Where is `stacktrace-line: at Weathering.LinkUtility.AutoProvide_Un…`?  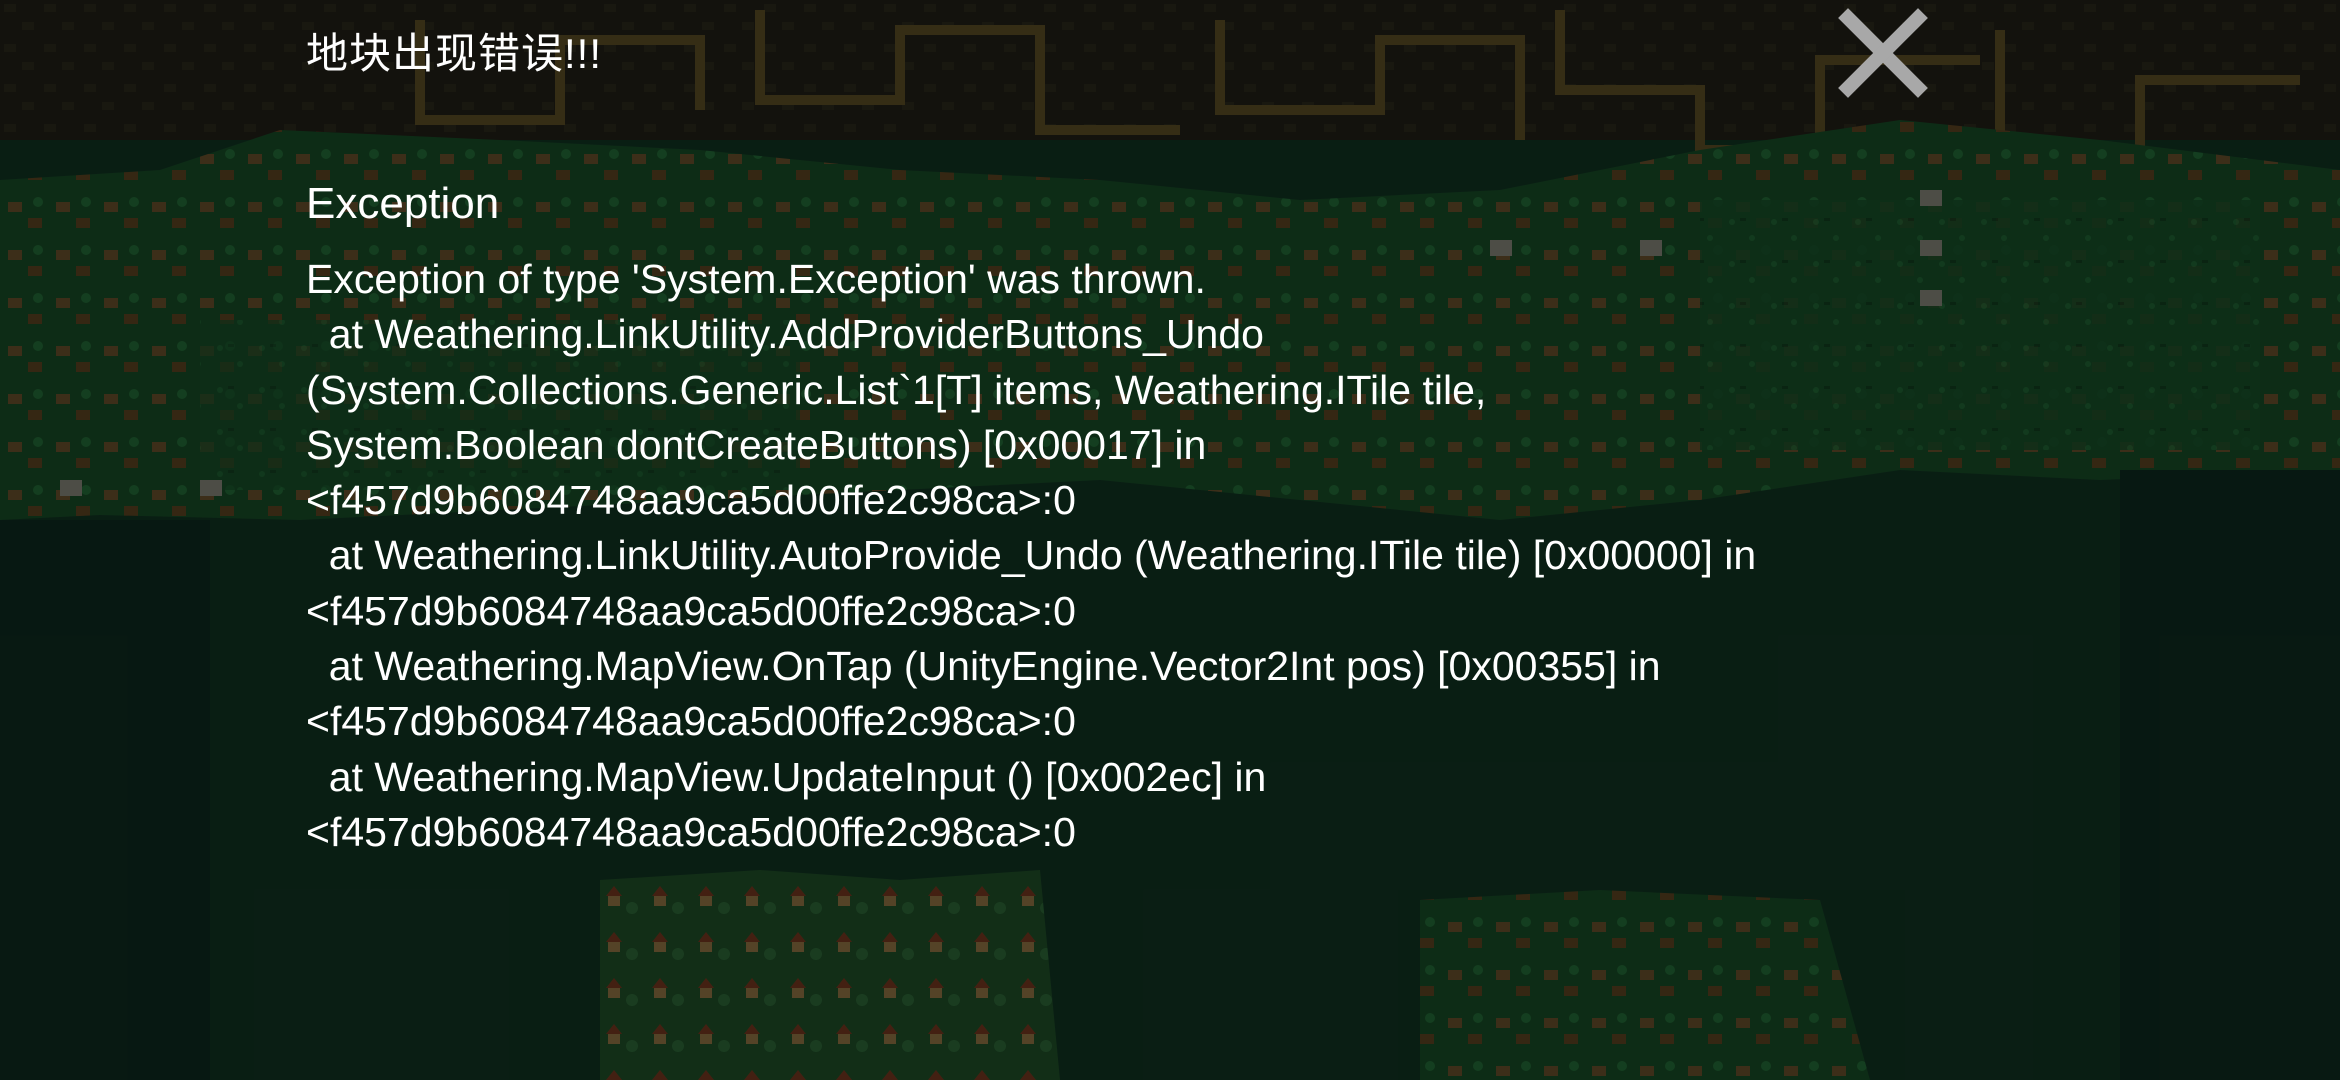 stacktrace-line: at Weathering.LinkUtility.AutoProvide_Un… is located at coordinates (1031, 555).